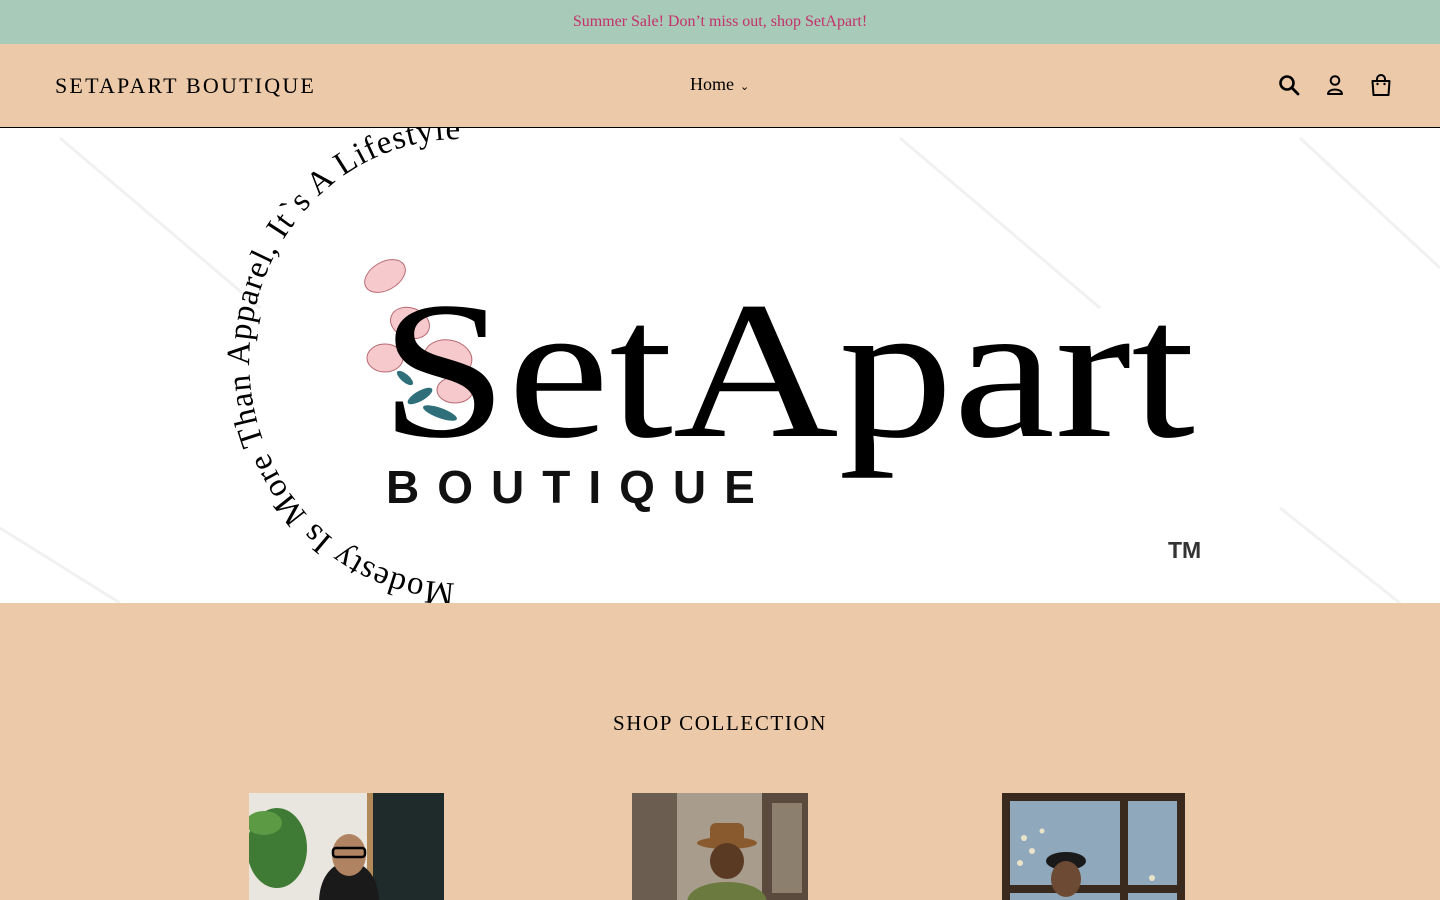  Describe the element at coordinates (712, 84) in the screenshot. I see `nav-home-label: Home` at that location.